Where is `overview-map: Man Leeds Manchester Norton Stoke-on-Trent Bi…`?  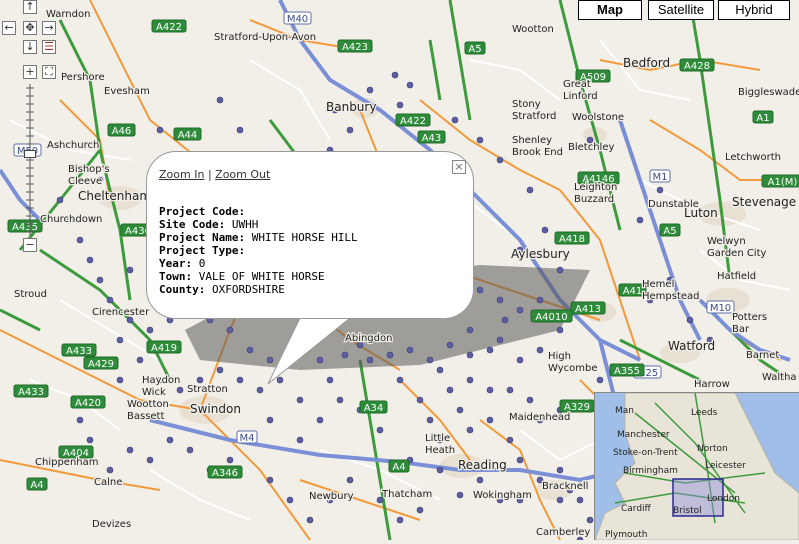
overview-map: Man Leeds Manchester Norton Stoke-on-Trent Bi… is located at coordinates (696, 466).